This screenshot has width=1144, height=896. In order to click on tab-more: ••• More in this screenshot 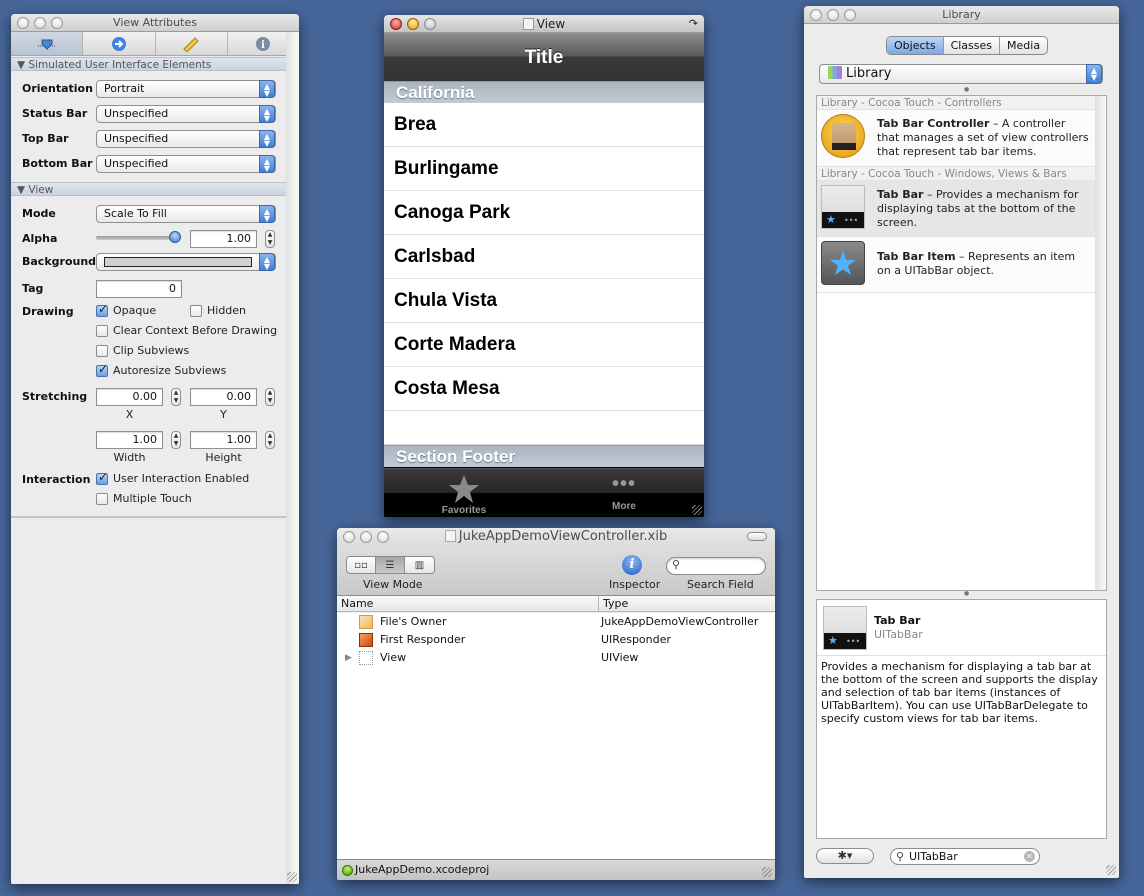, I will do `click(624, 493)`.